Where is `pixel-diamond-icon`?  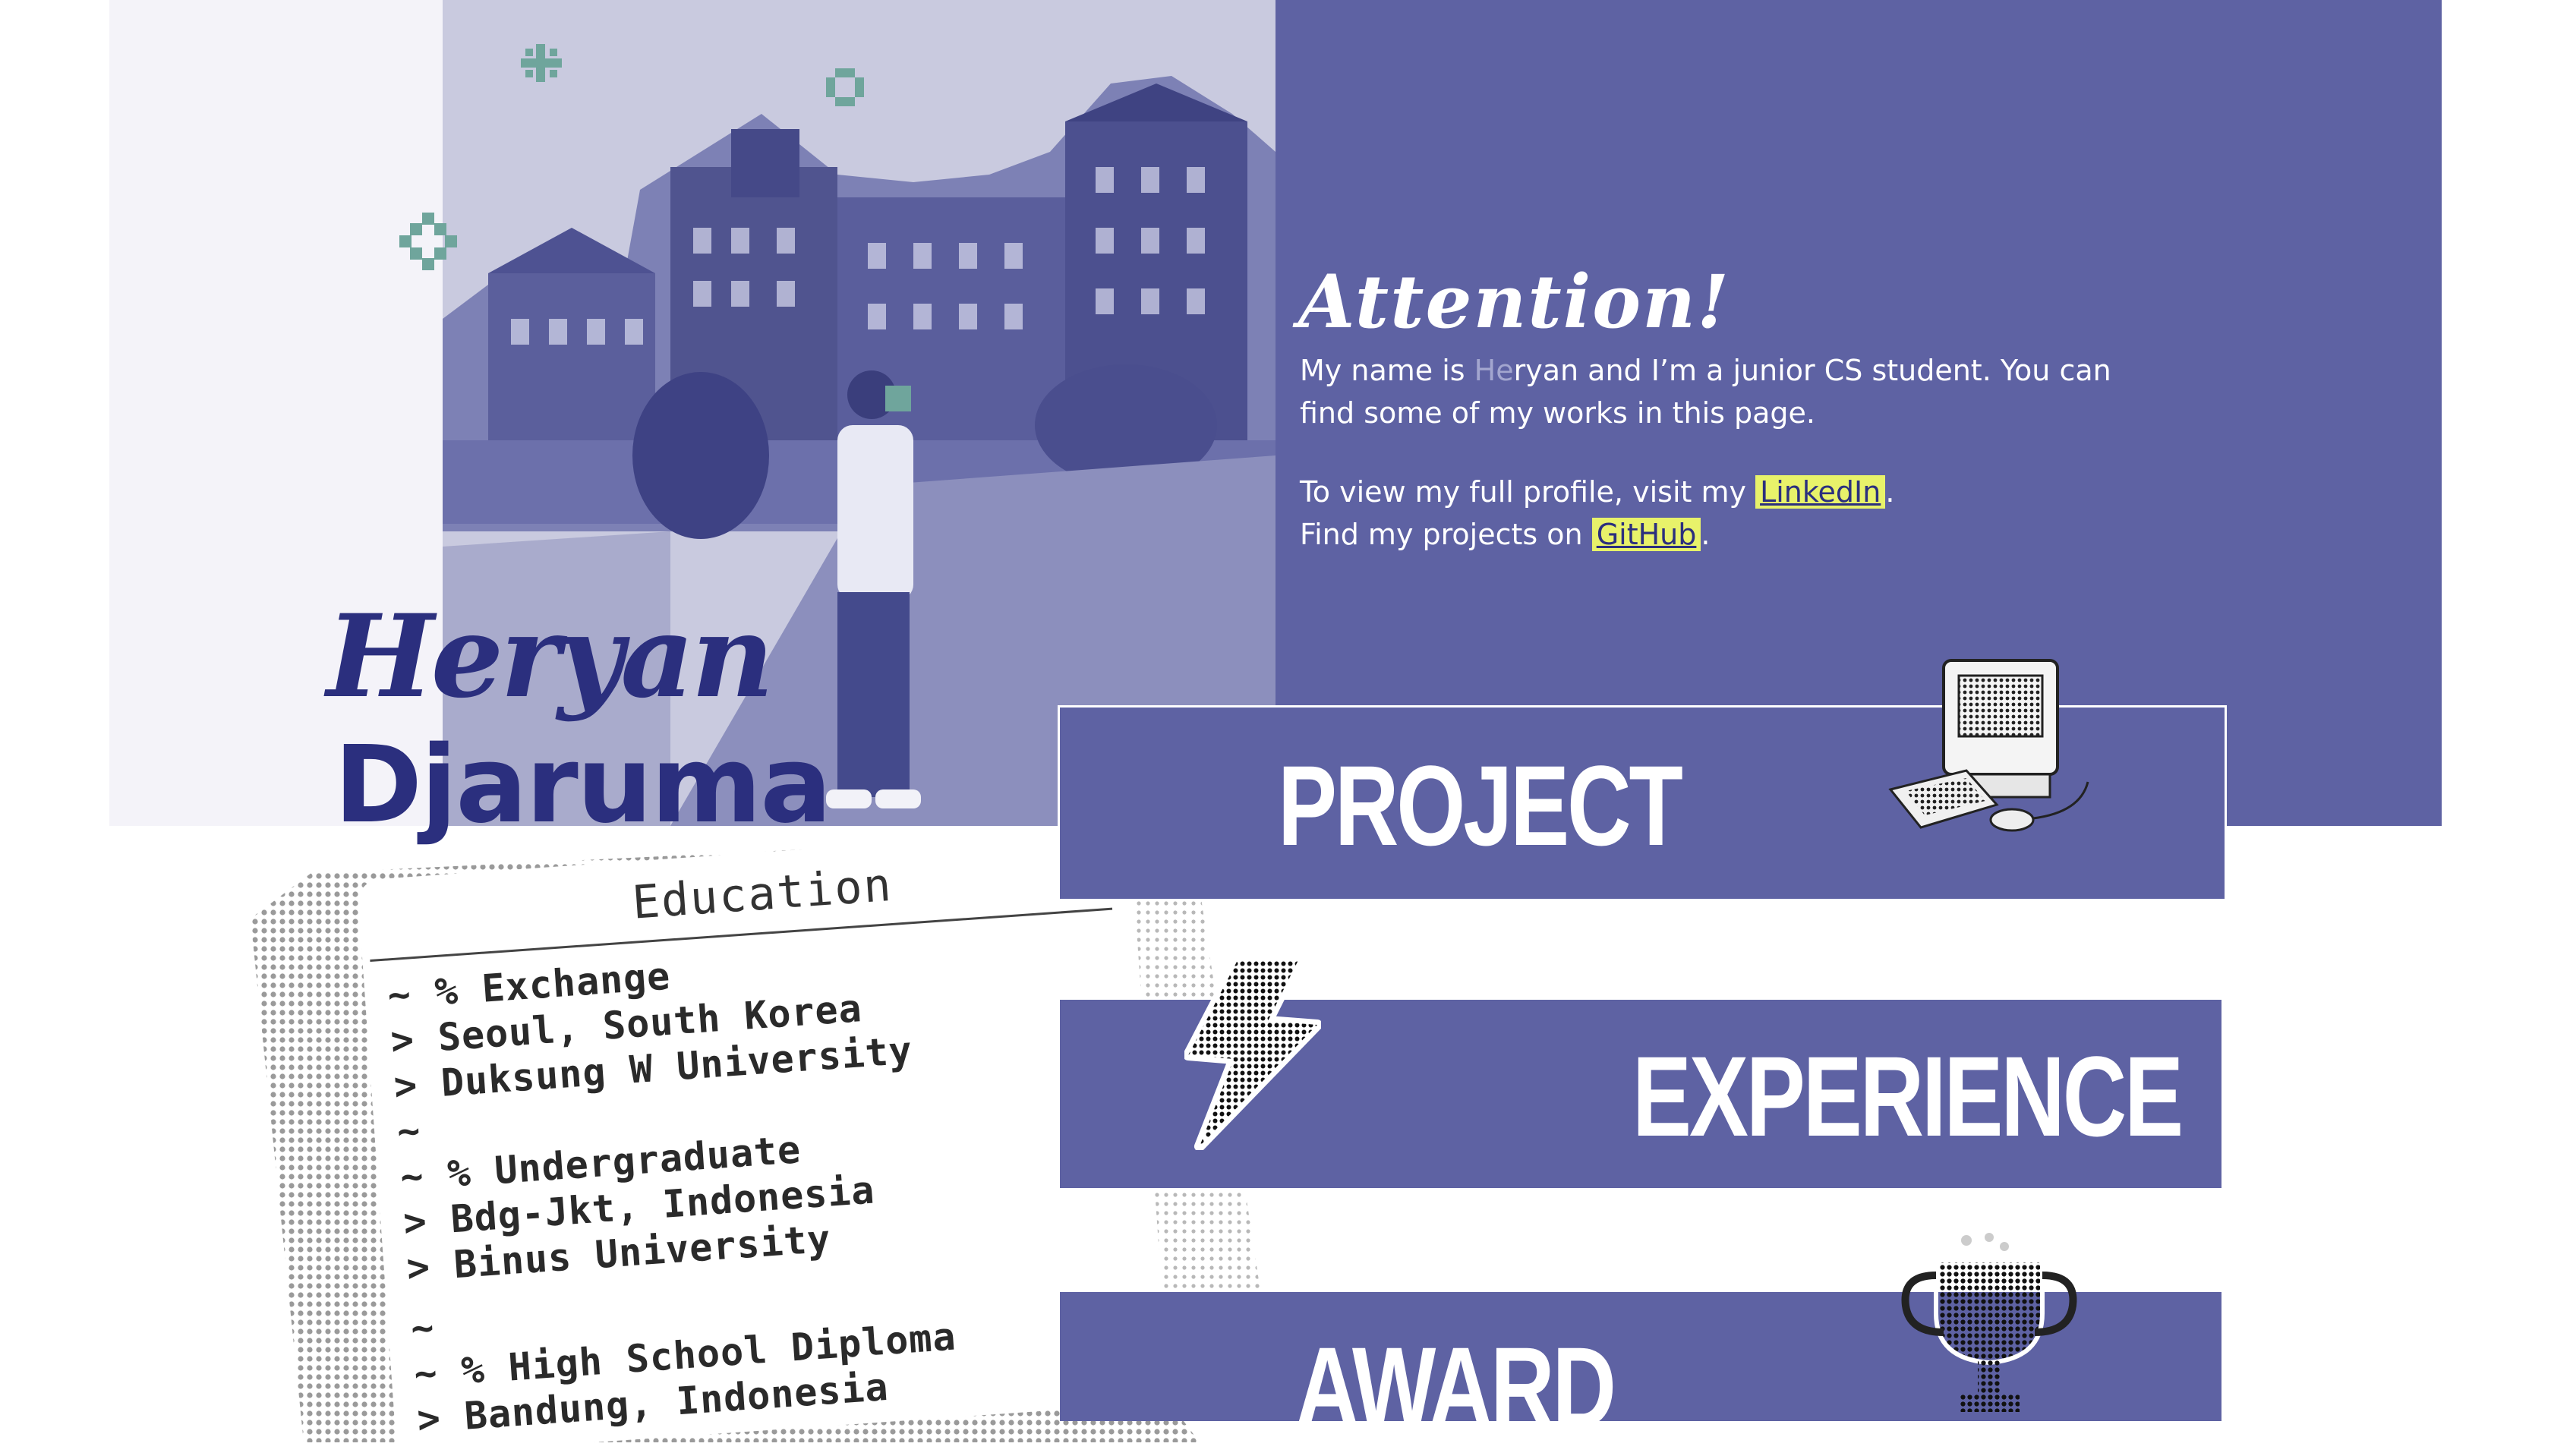
pixel-diamond-icon is located at coordinates (428, 241).